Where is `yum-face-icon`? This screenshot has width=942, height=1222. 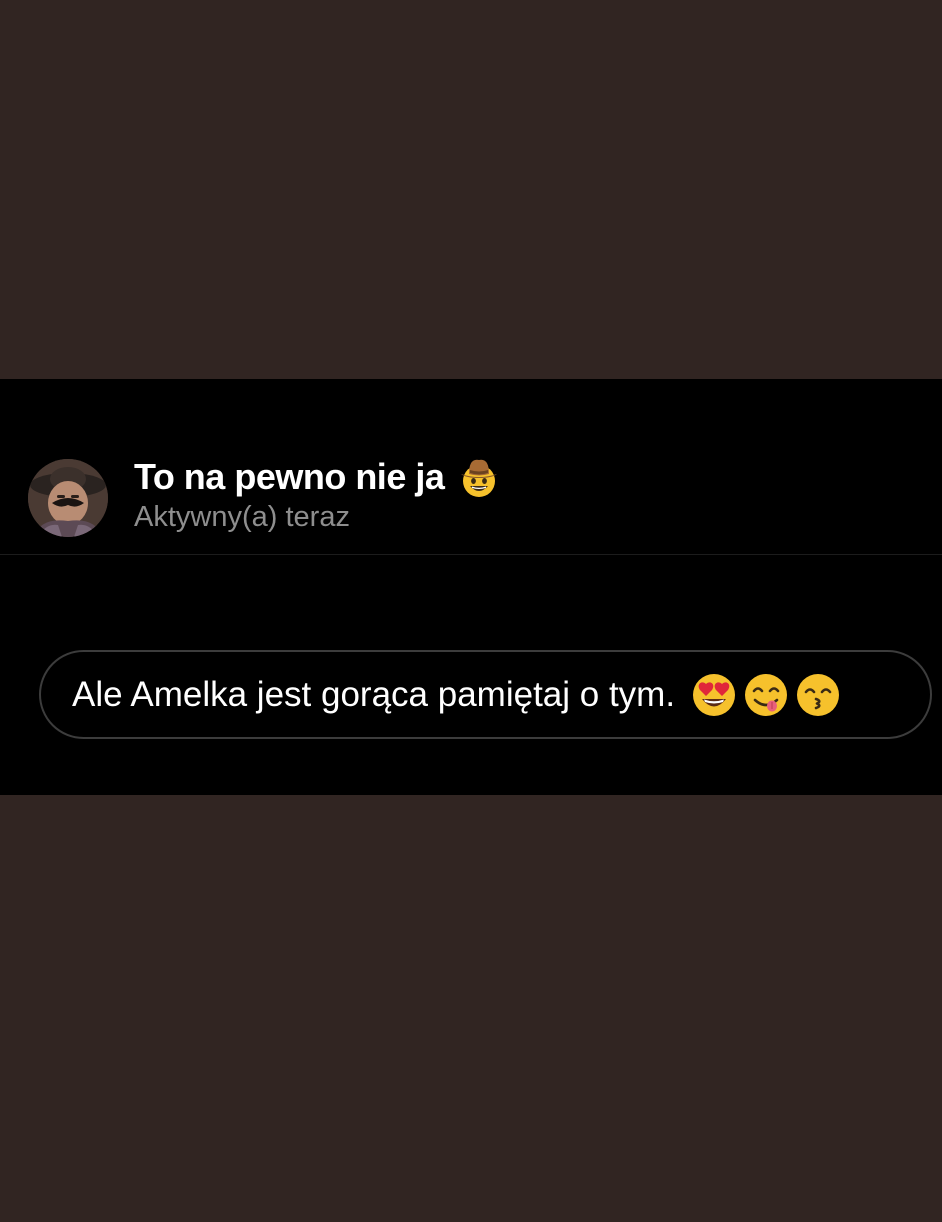 yum-face-icon is located at coordinates (766, 695).